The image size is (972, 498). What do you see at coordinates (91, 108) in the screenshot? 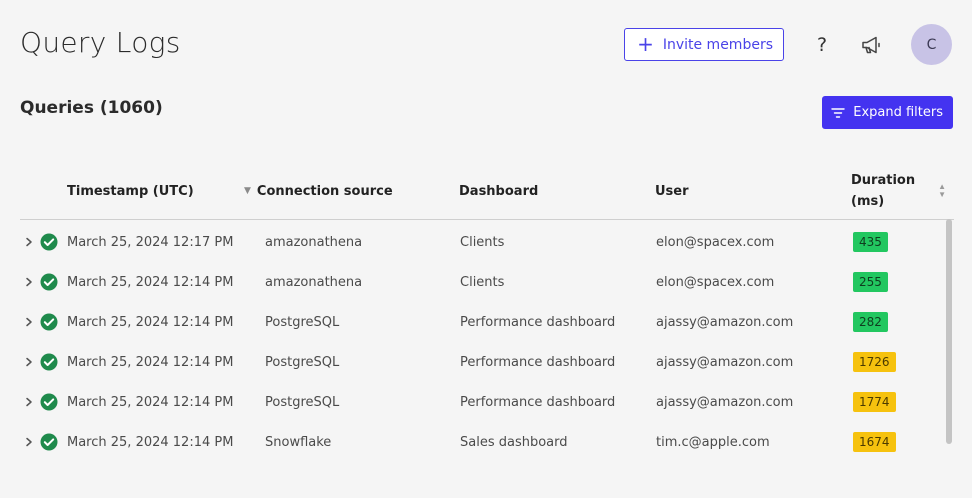
I see `queries-count-heading: Queries (1060)` at bounding box center [91, 108].